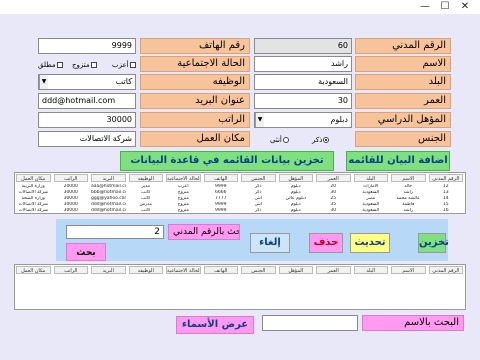  Describe the element at coordinates (195, 64) in the screenshot. I see `marital-label: الحالة الاجتماعية` at that location.